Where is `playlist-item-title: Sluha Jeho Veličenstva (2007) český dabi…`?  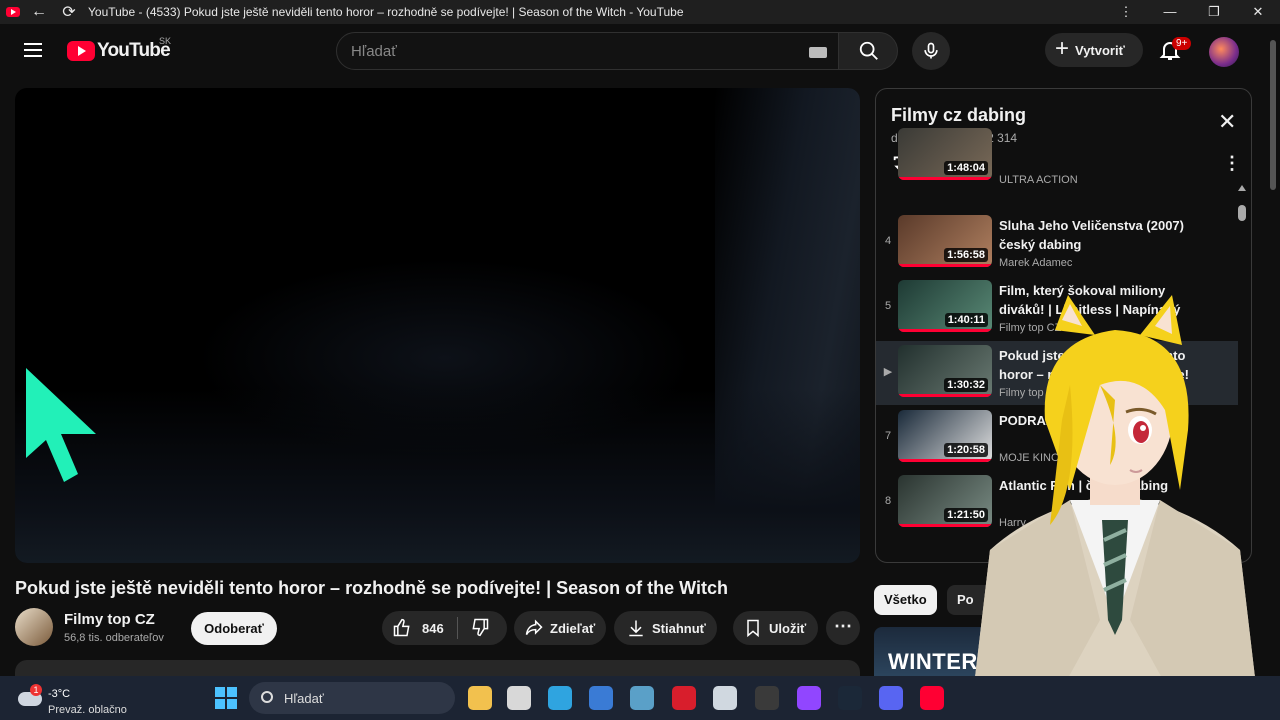 playlist-item-title: Sluha Jeho Veličenstva (2007) český dabi… is located at coordinates (1096, 235).